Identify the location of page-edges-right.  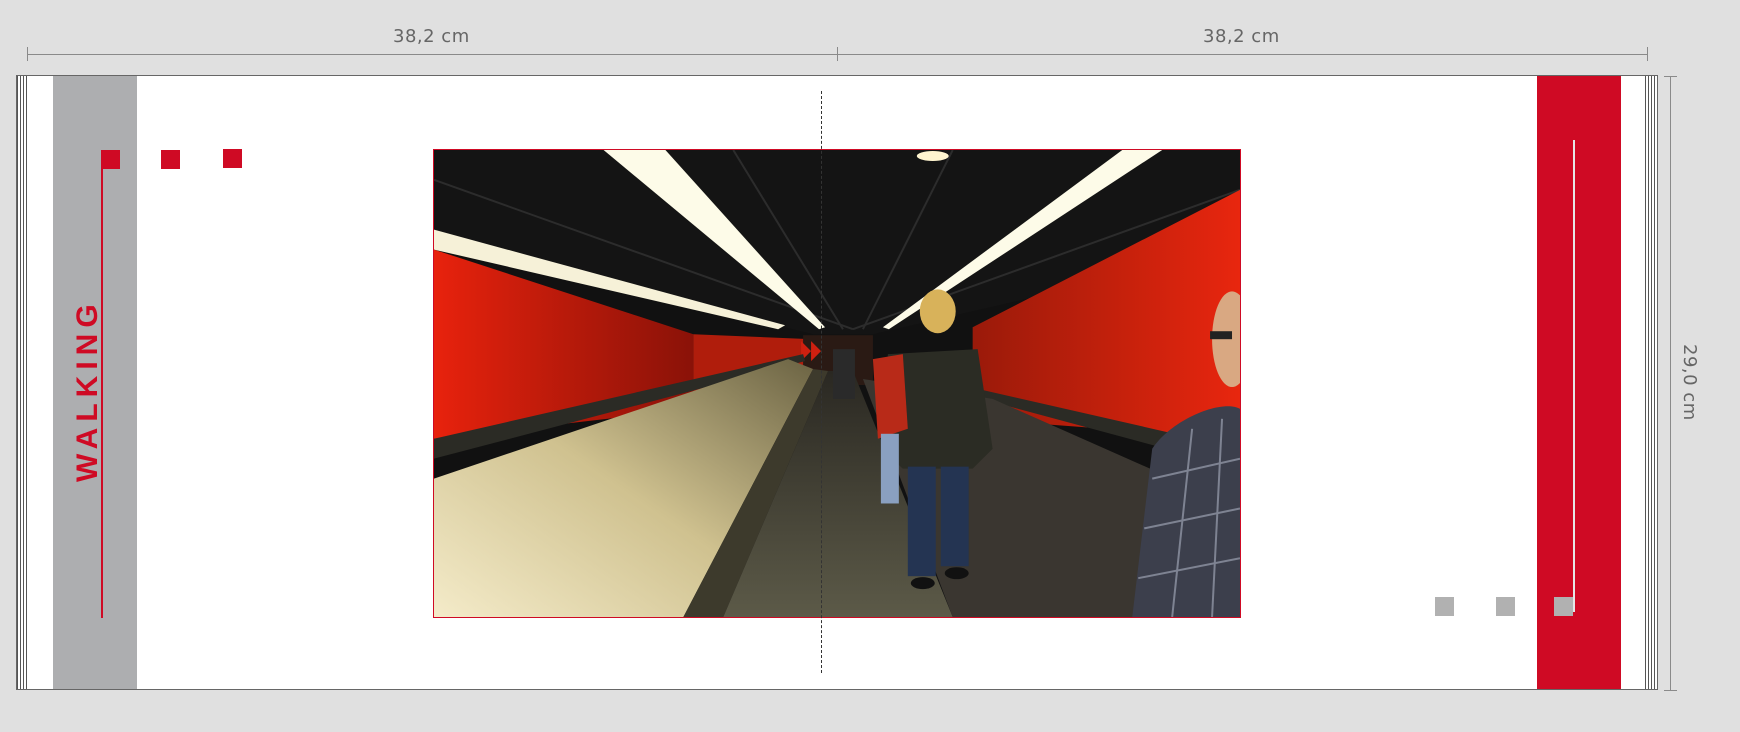
(1651, 382).